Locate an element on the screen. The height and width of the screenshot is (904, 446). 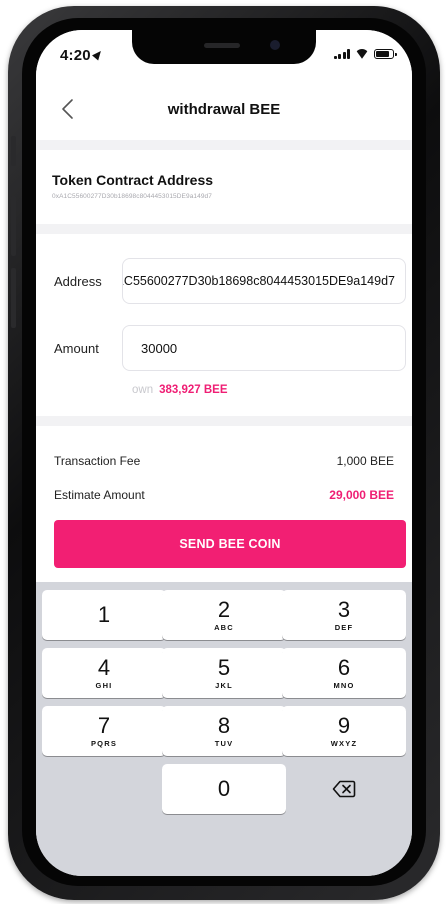
key-3: 3 DEF is located at coordinates (344, 615).